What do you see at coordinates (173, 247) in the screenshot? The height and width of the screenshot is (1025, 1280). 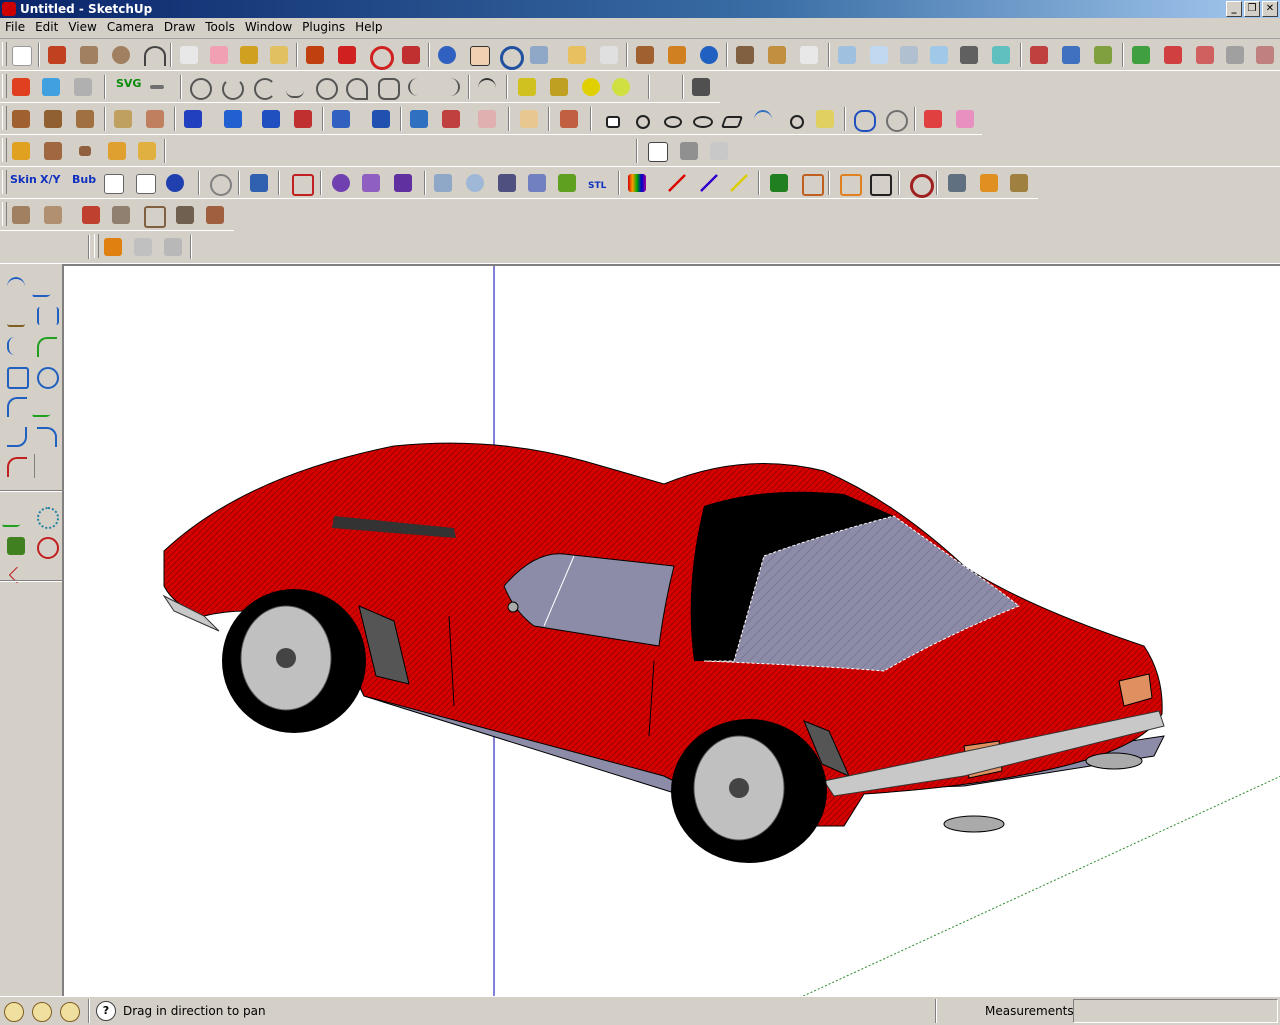 I see `plugin-figure-2-button` at bounding box center [173, 247].